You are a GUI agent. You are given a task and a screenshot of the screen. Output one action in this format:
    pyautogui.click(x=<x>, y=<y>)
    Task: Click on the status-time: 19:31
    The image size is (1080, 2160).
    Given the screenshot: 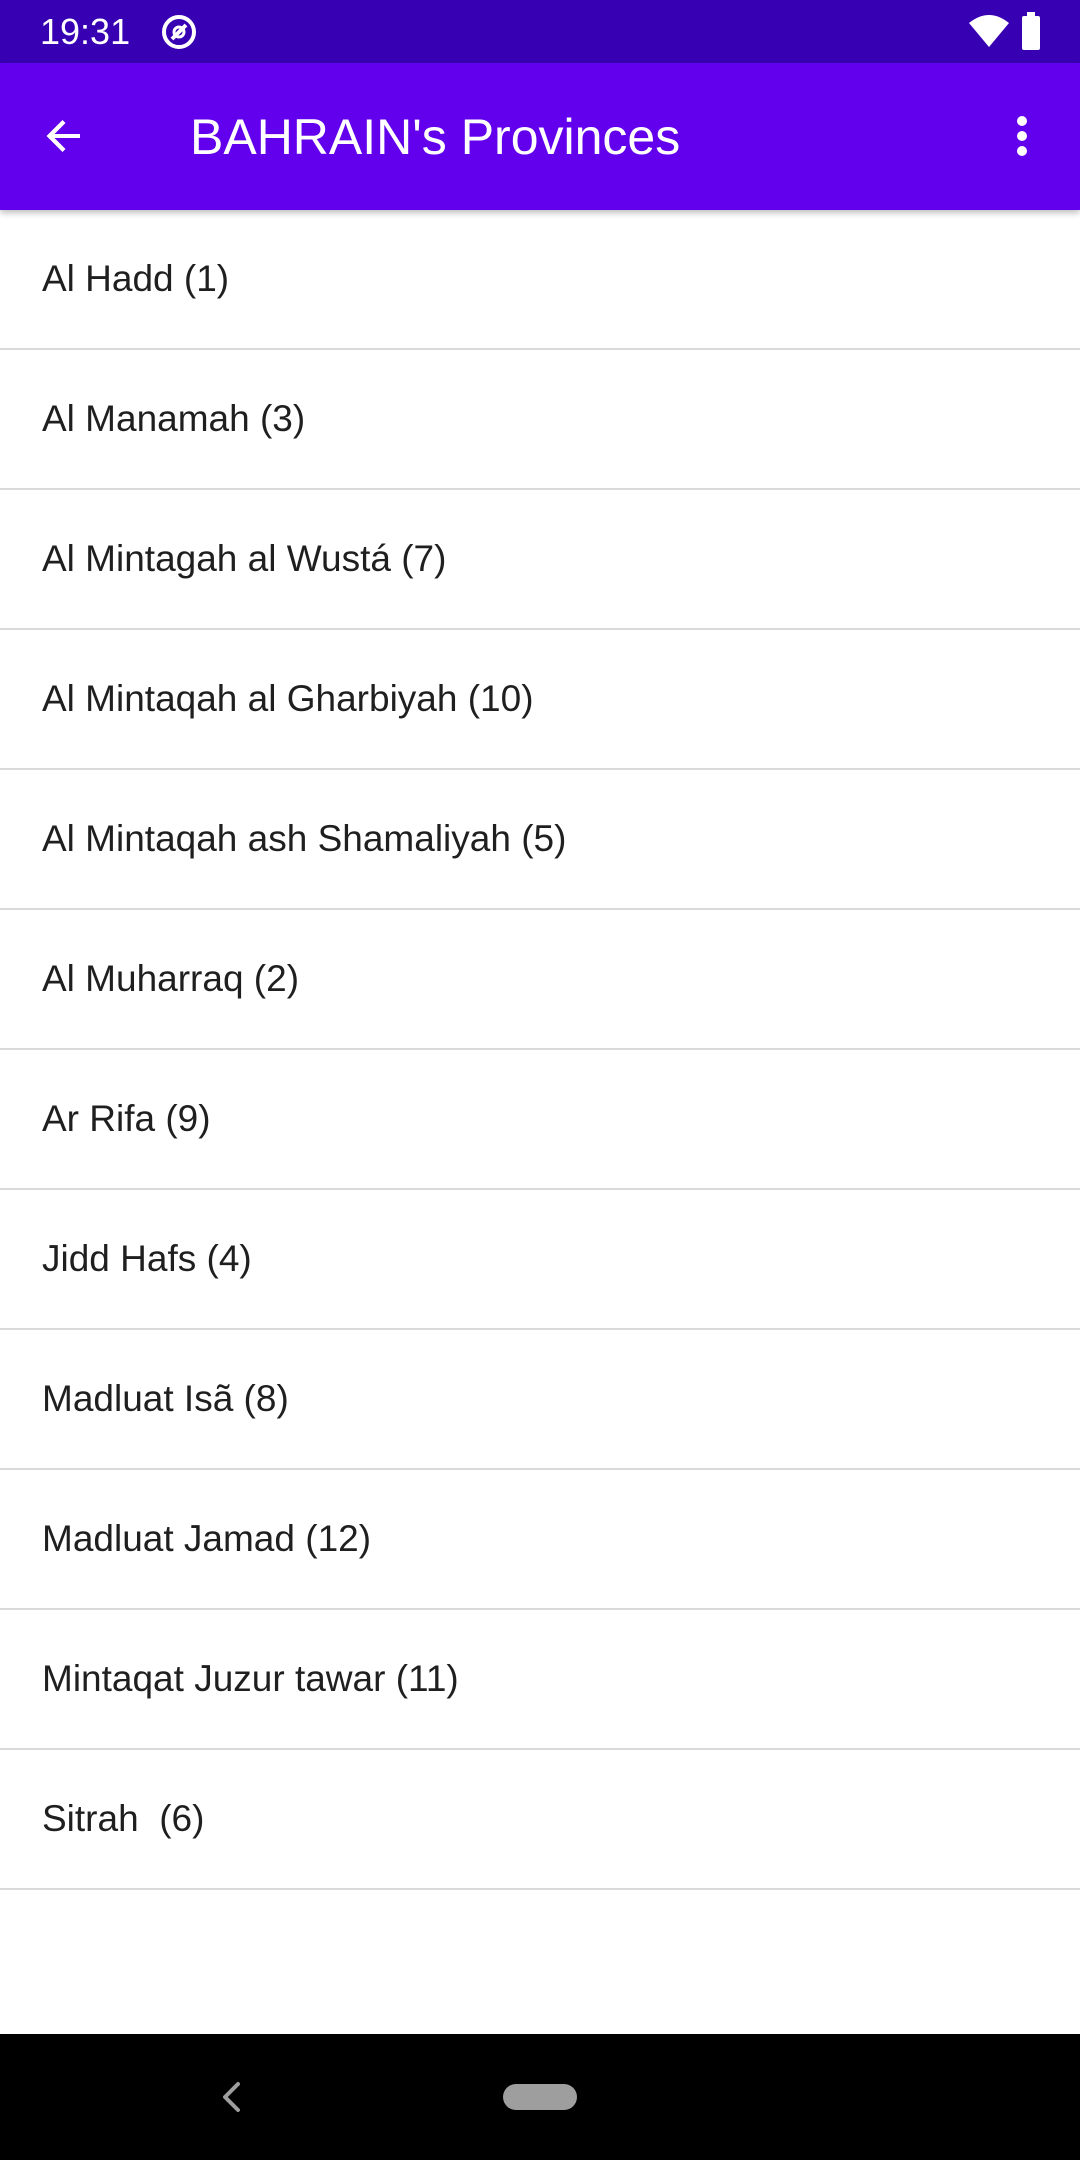 What is the action you would take?
    pyautogui.click(x=85, y=31)
    